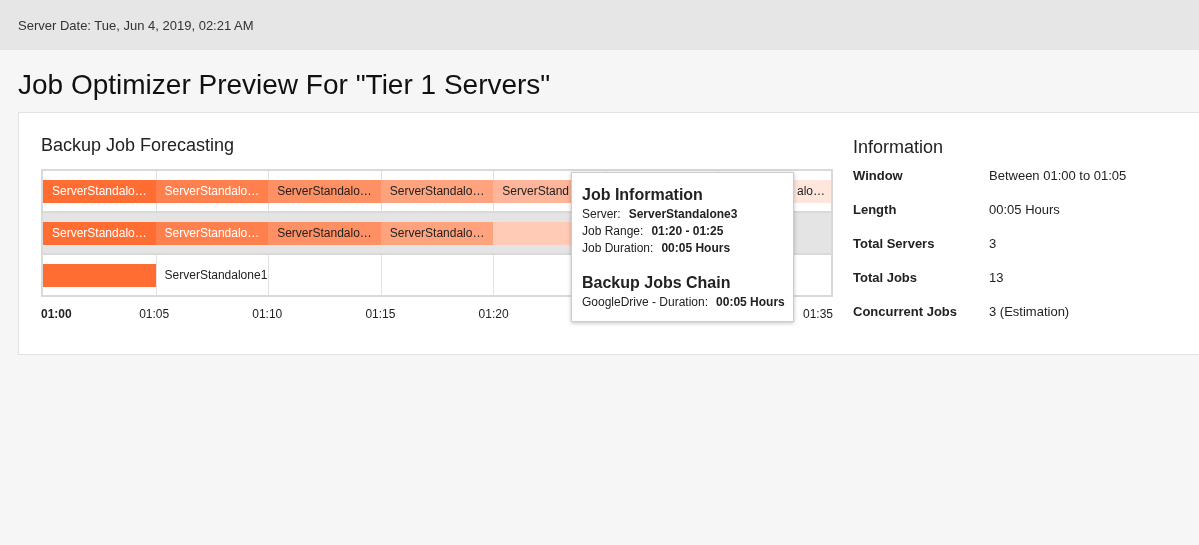  I want to click on axis-label: 01:10, so click(267, 314).